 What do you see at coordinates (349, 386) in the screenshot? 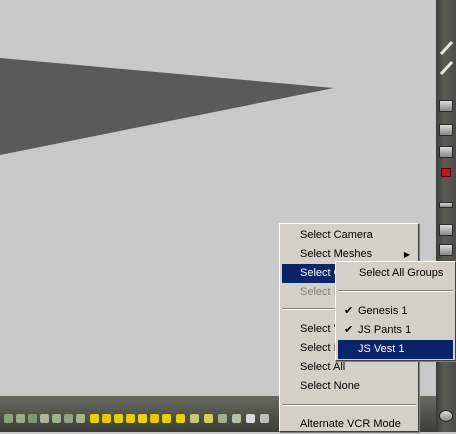
I see `menu-item-select-none: Select None` at bounding box center [349, 386].